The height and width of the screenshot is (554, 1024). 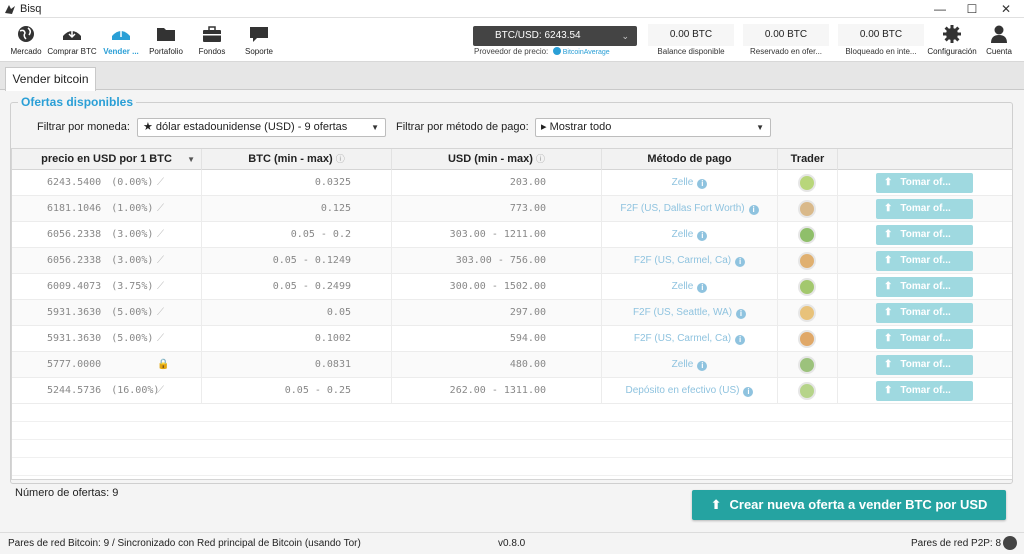 What do you see at coordinates (653, 127) in the screenshot?
I see `payment-filter-select: ▸ Mostrar todo ▼` at bounding box center [653, 127].